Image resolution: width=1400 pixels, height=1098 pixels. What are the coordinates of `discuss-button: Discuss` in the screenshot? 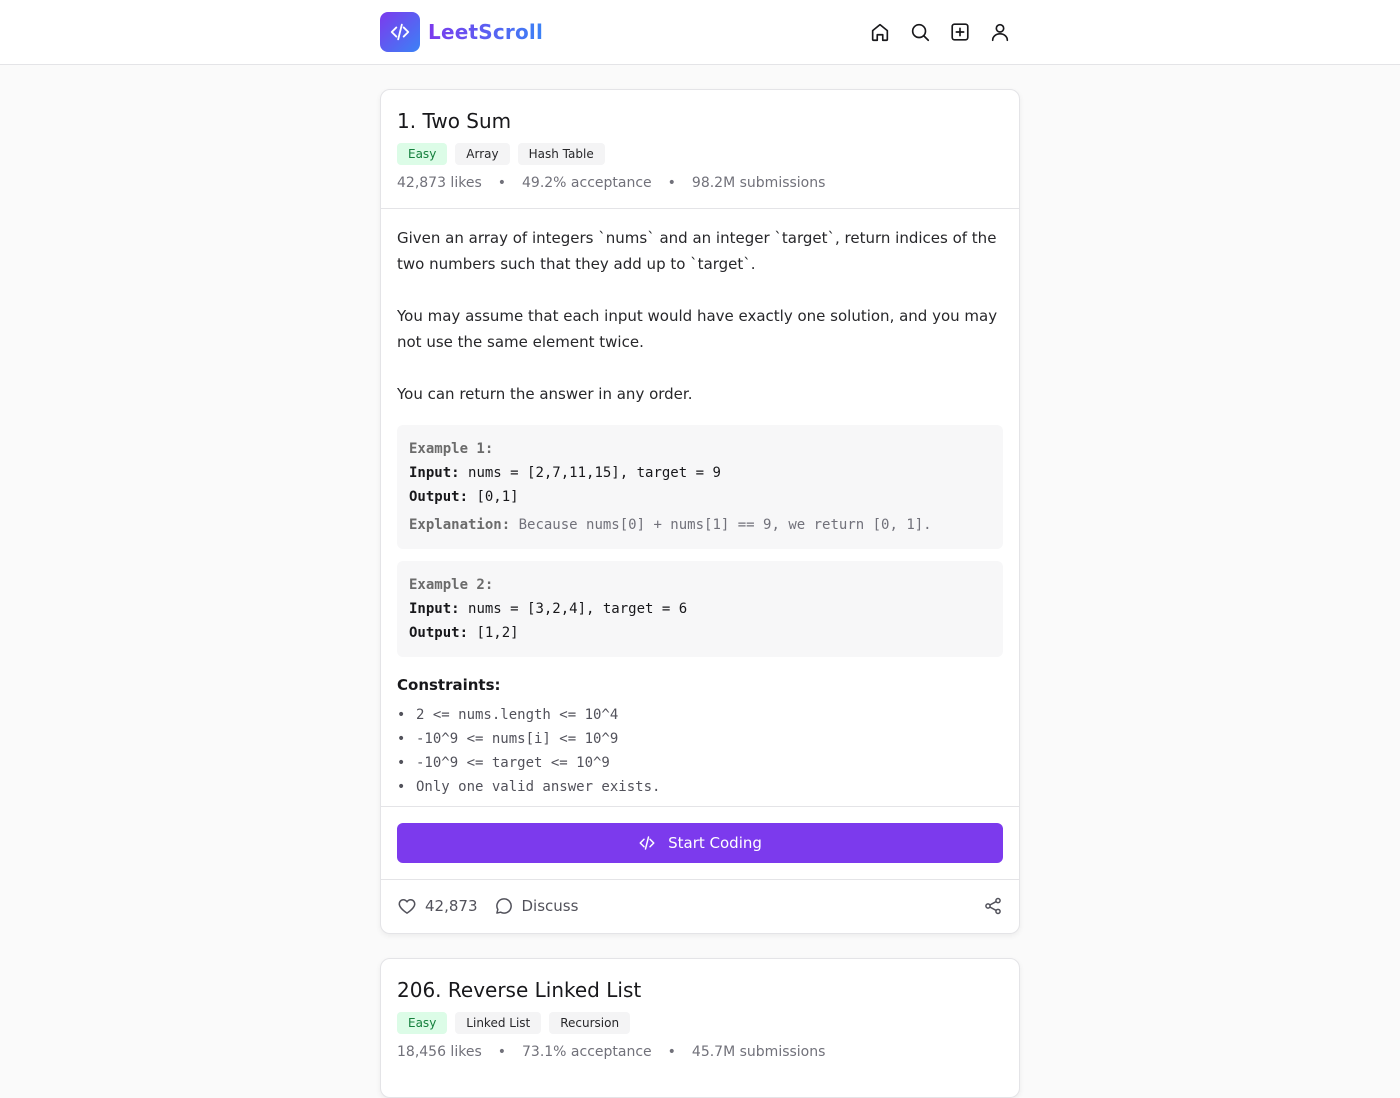 It's located at (536, 906).